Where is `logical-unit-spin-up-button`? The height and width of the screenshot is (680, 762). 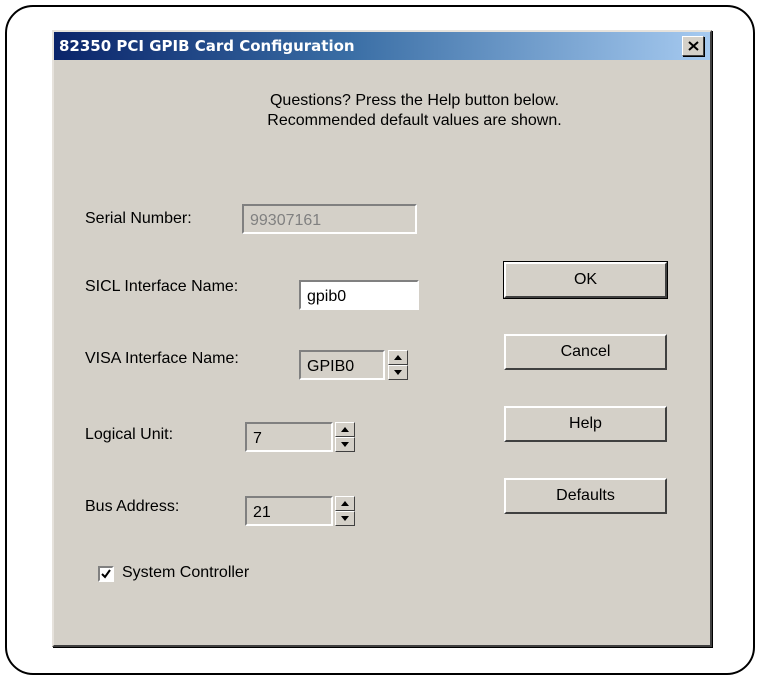 logical-unit-spin-up-button is located at coordinates (345, 429).